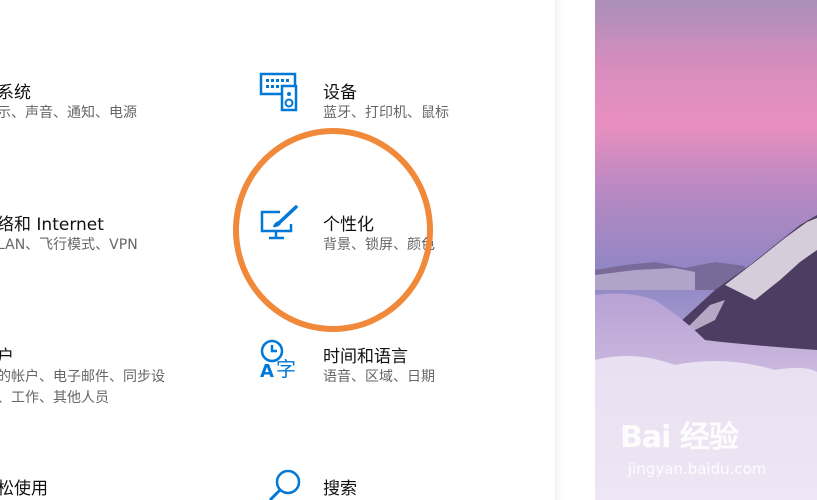 The image size is (817, 500). Describe the element at coordinates (113, 235) in the screenshot. I see `tile-network: 络和 Internet LAN、飞行模式、VPN` at that location.